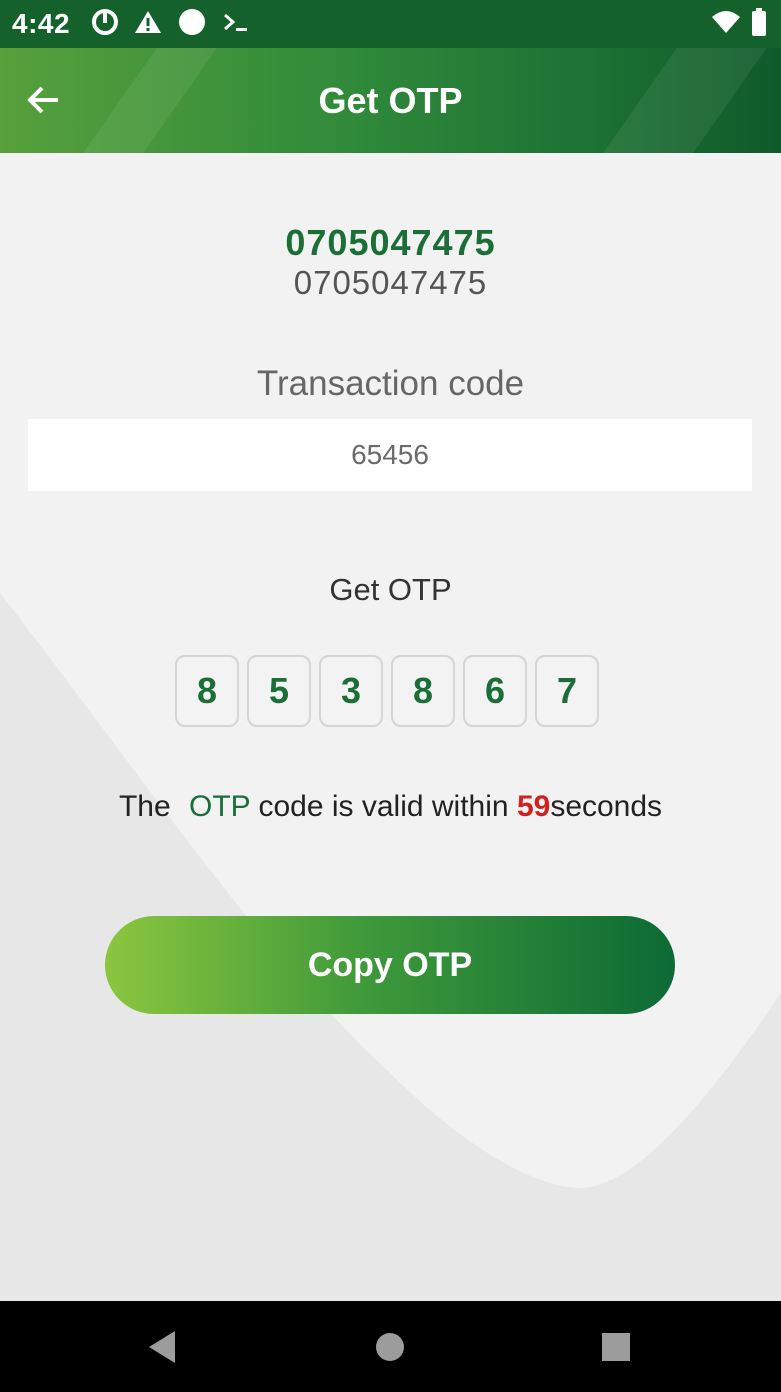 The image size is (781, 1392). I want to click on otp-digit-box: 7, so click(567, 691).